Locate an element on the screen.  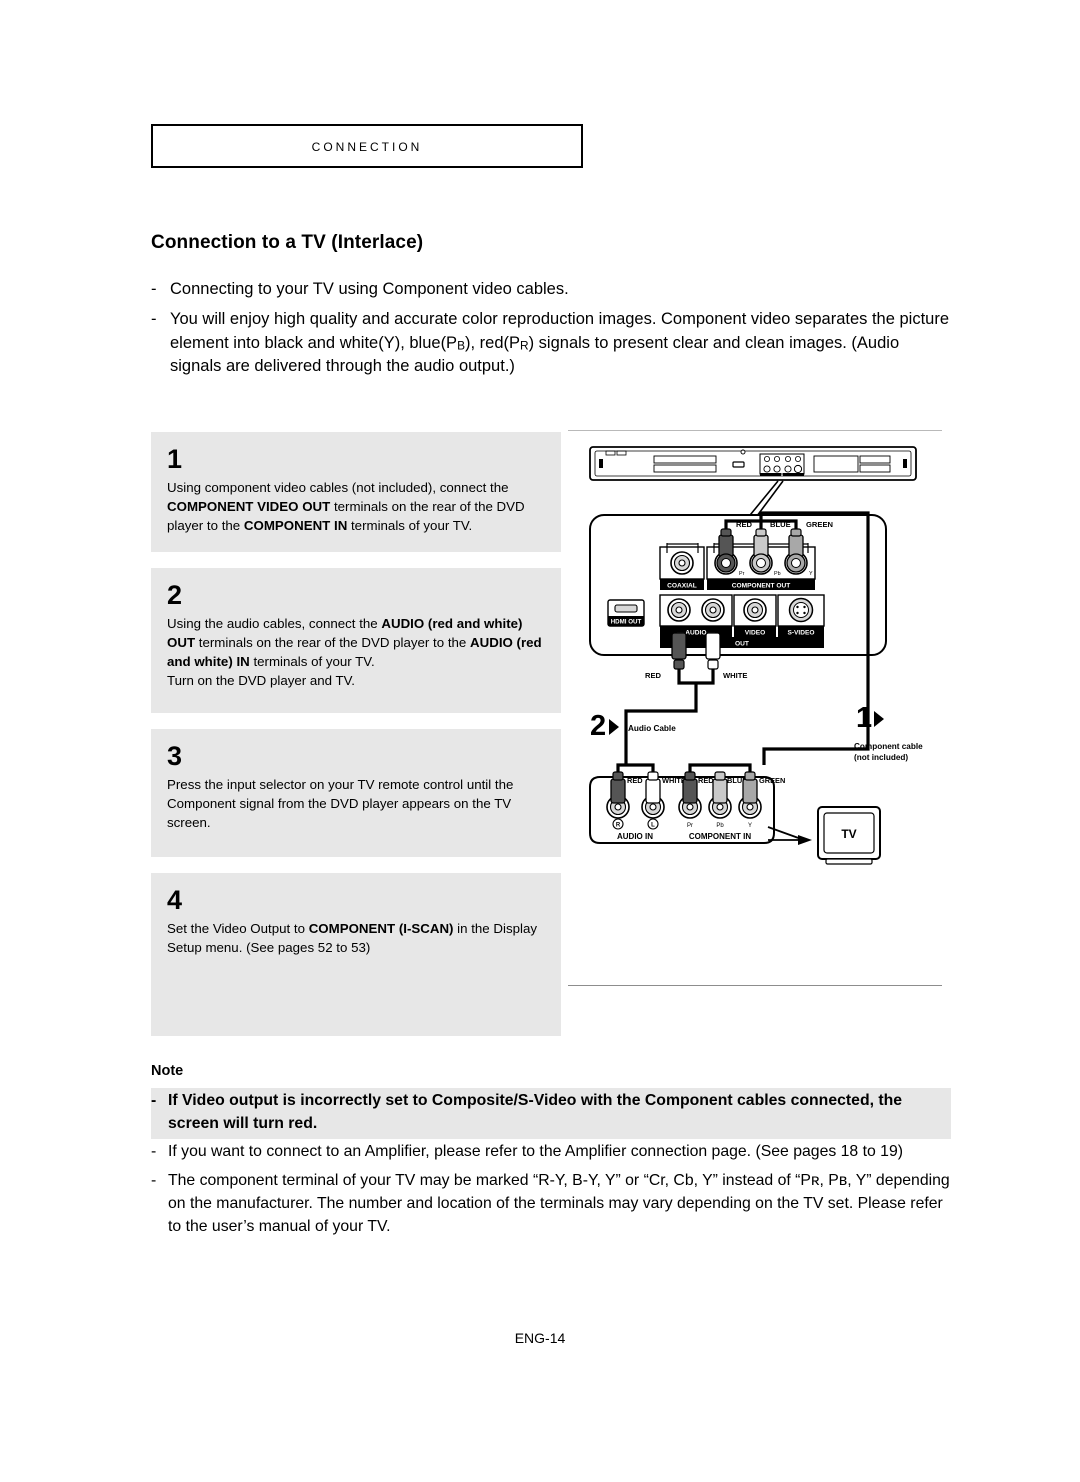
plug-label-red-comp-tv: RED is located at coordinates (706, 780).